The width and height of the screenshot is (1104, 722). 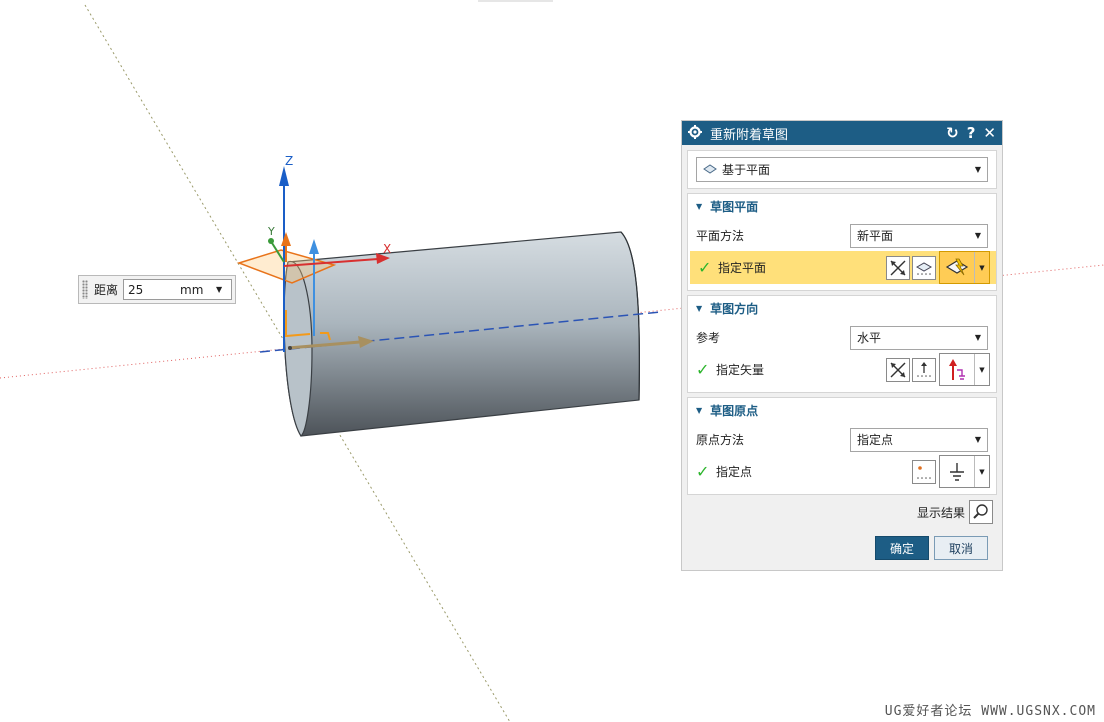 What do you see at coordinates (842, 410) in the screenshot?
I see `section-header-origin: ▼ 草图原点` at bounding box center [842, 410].